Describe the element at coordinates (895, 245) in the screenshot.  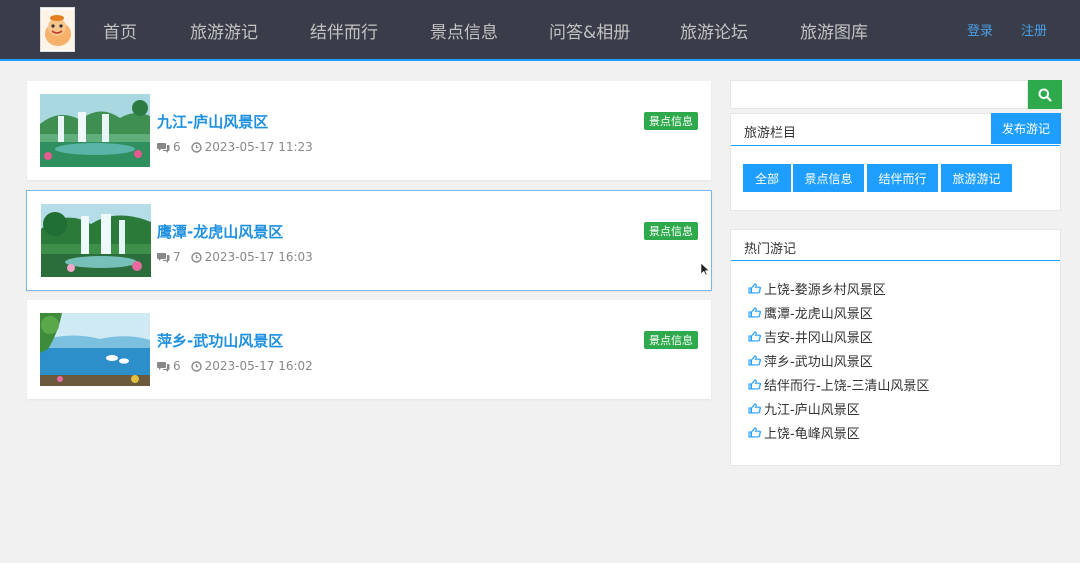
I see `hot-notes-header: 热门游记` at that location.